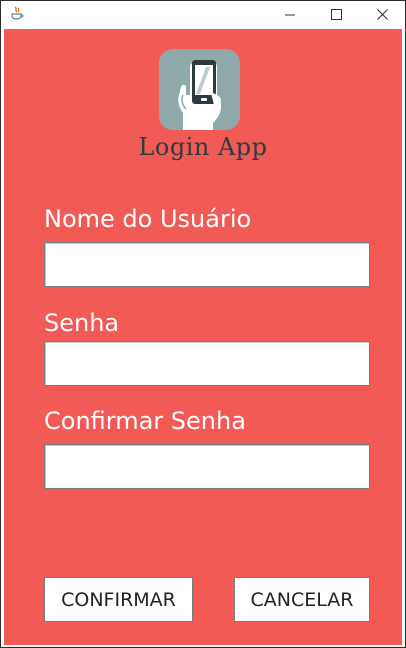  Describe the element at coordinates (207, 363) in the screenshot. I see `password-input` at that location.